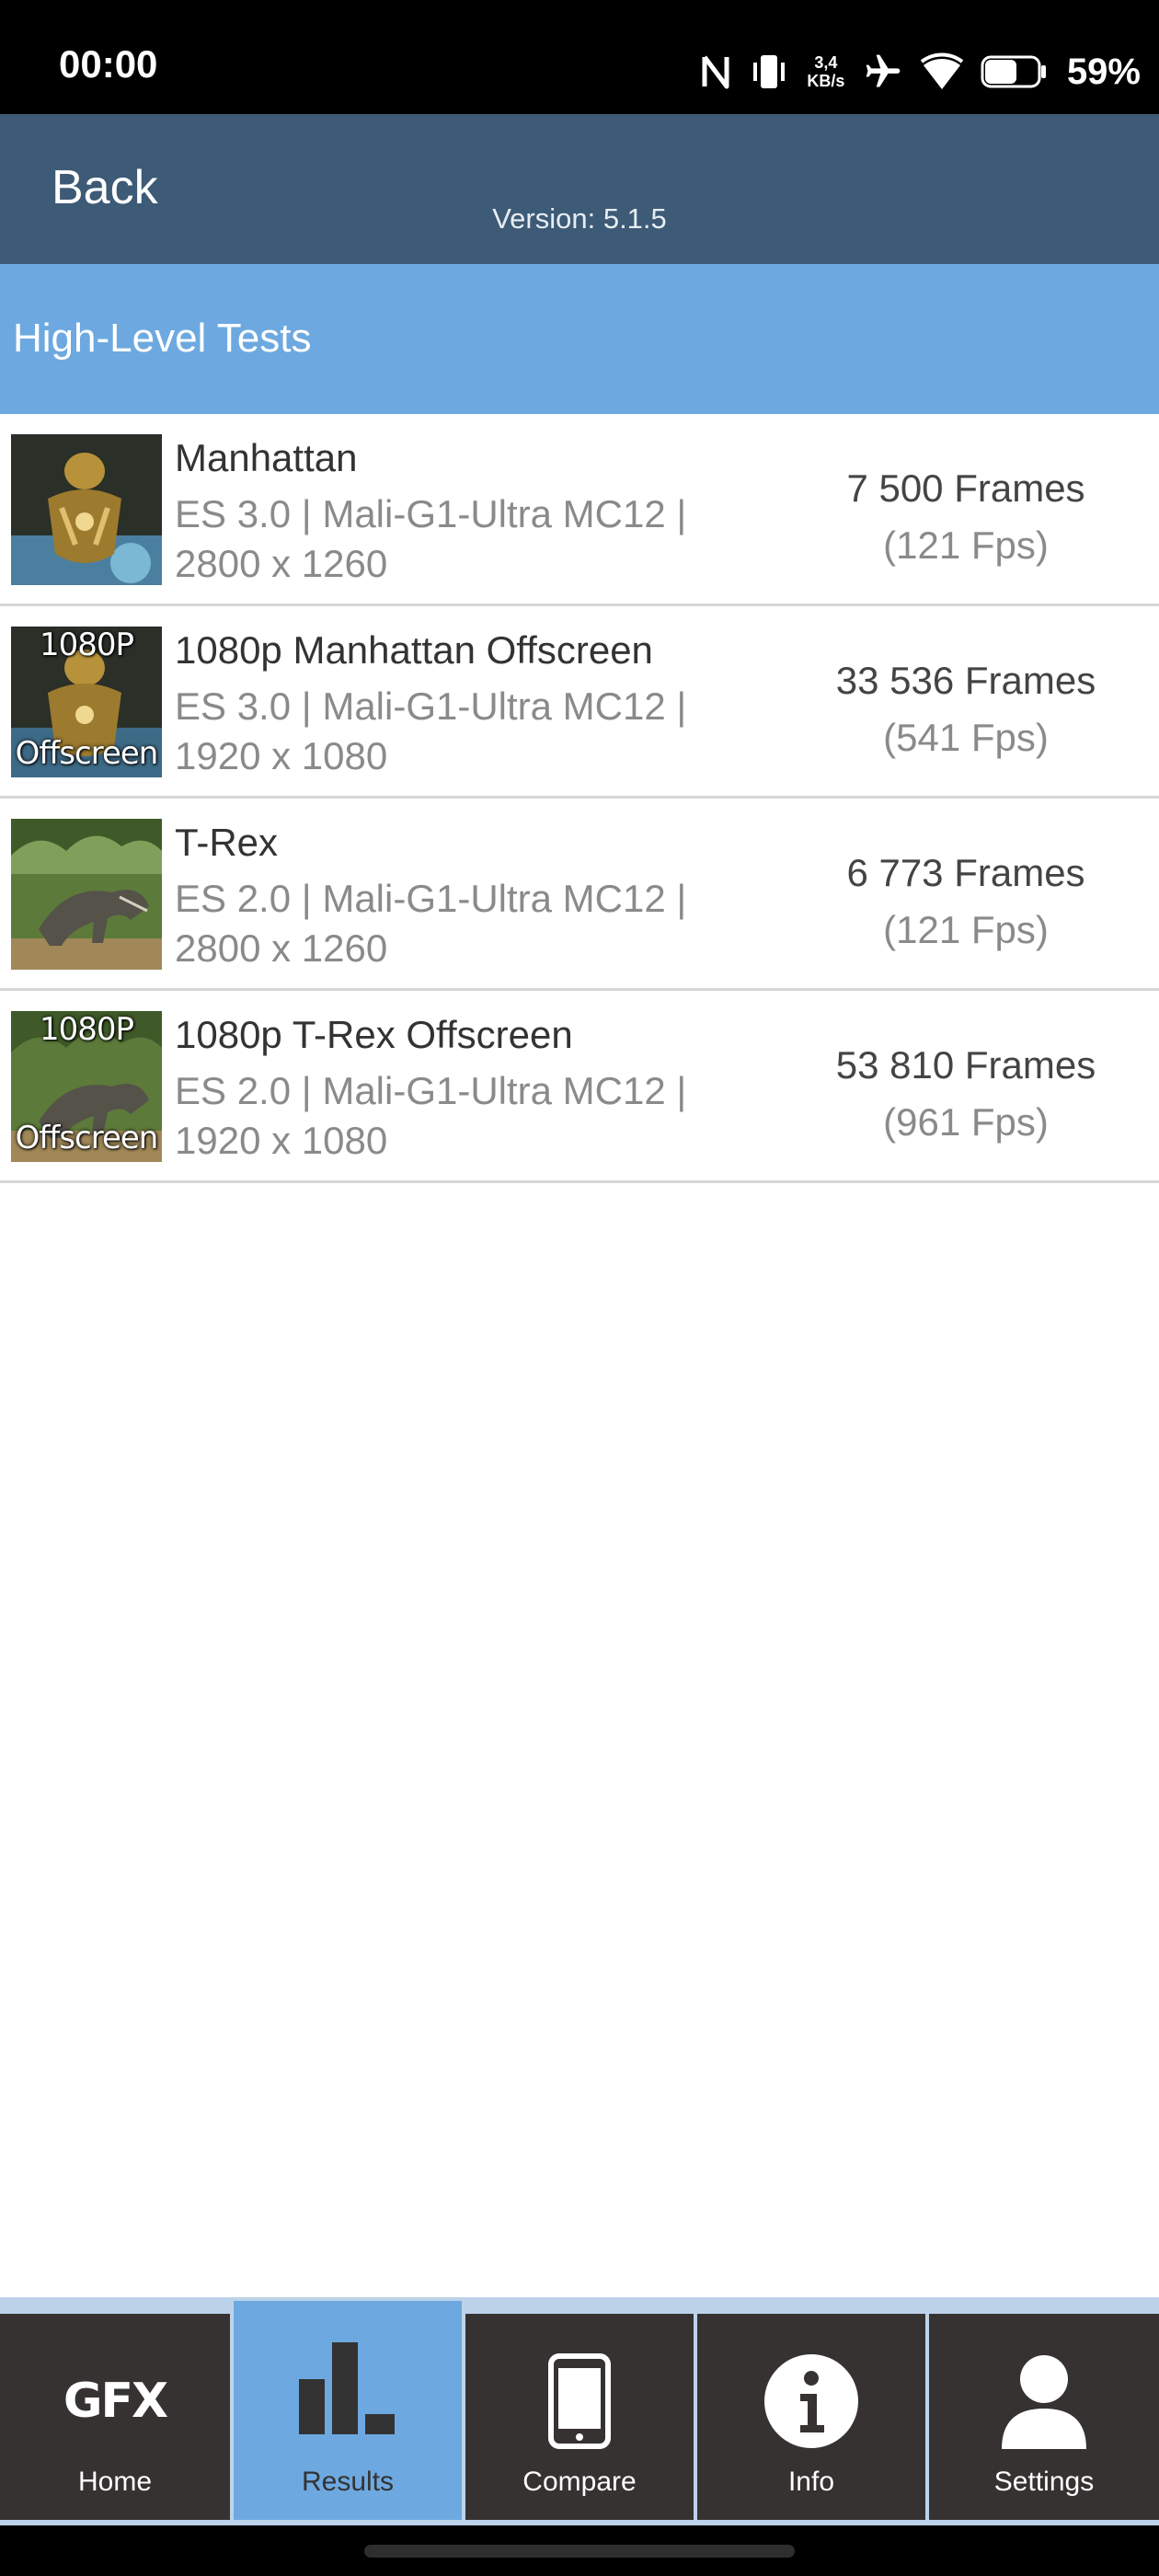 This screenshot has height=2576, width=1159. What do you see at coordinates (1044, 2482) in the screenshot?
I see `nav-label: Settings` at bounding box center [1044, 2482].